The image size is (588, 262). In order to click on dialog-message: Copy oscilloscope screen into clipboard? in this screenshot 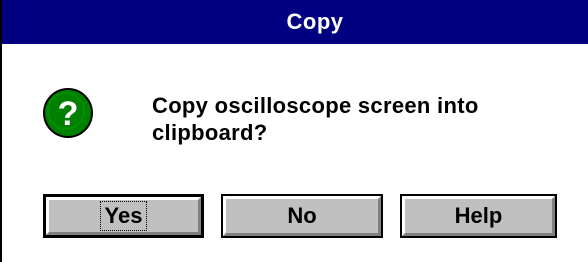, I will do `click(315, 119)`.